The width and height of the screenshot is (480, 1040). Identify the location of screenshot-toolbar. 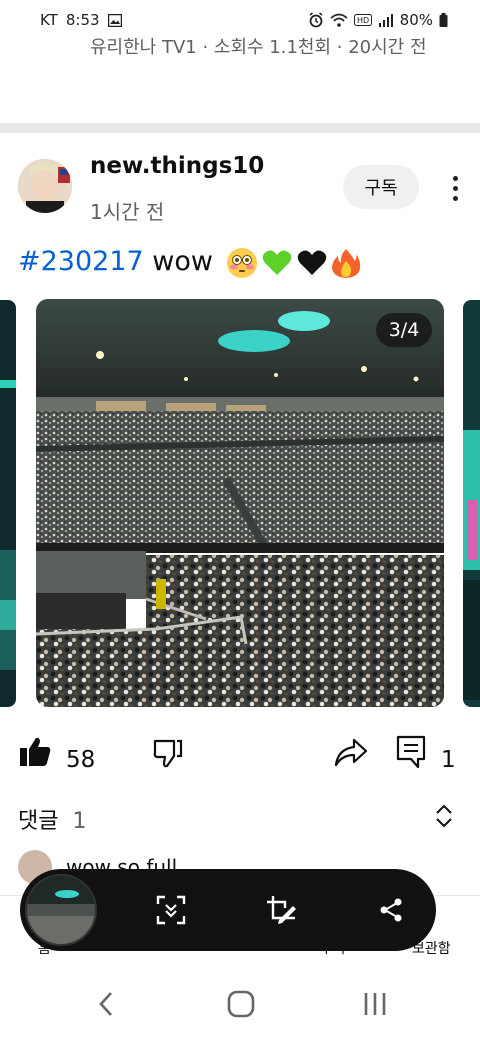
(228, 910).